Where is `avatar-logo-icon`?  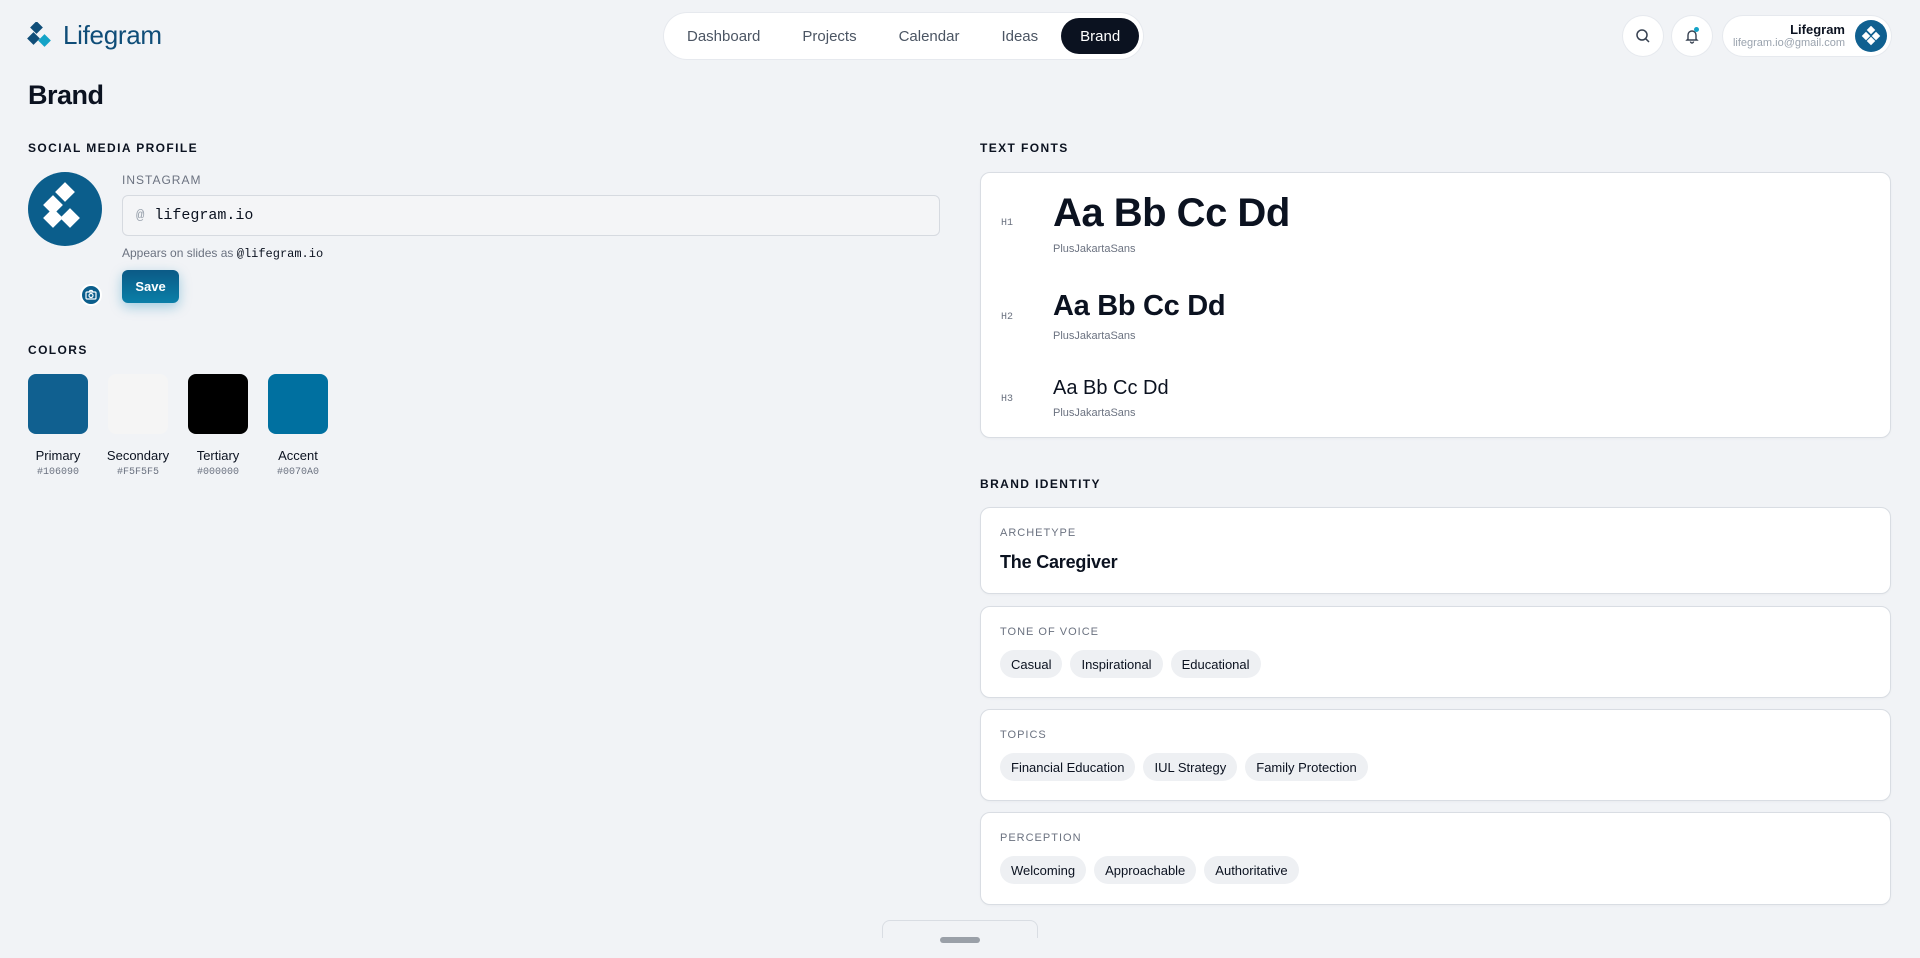 avatar-logo-icon is located at coordinates (1871, 36).